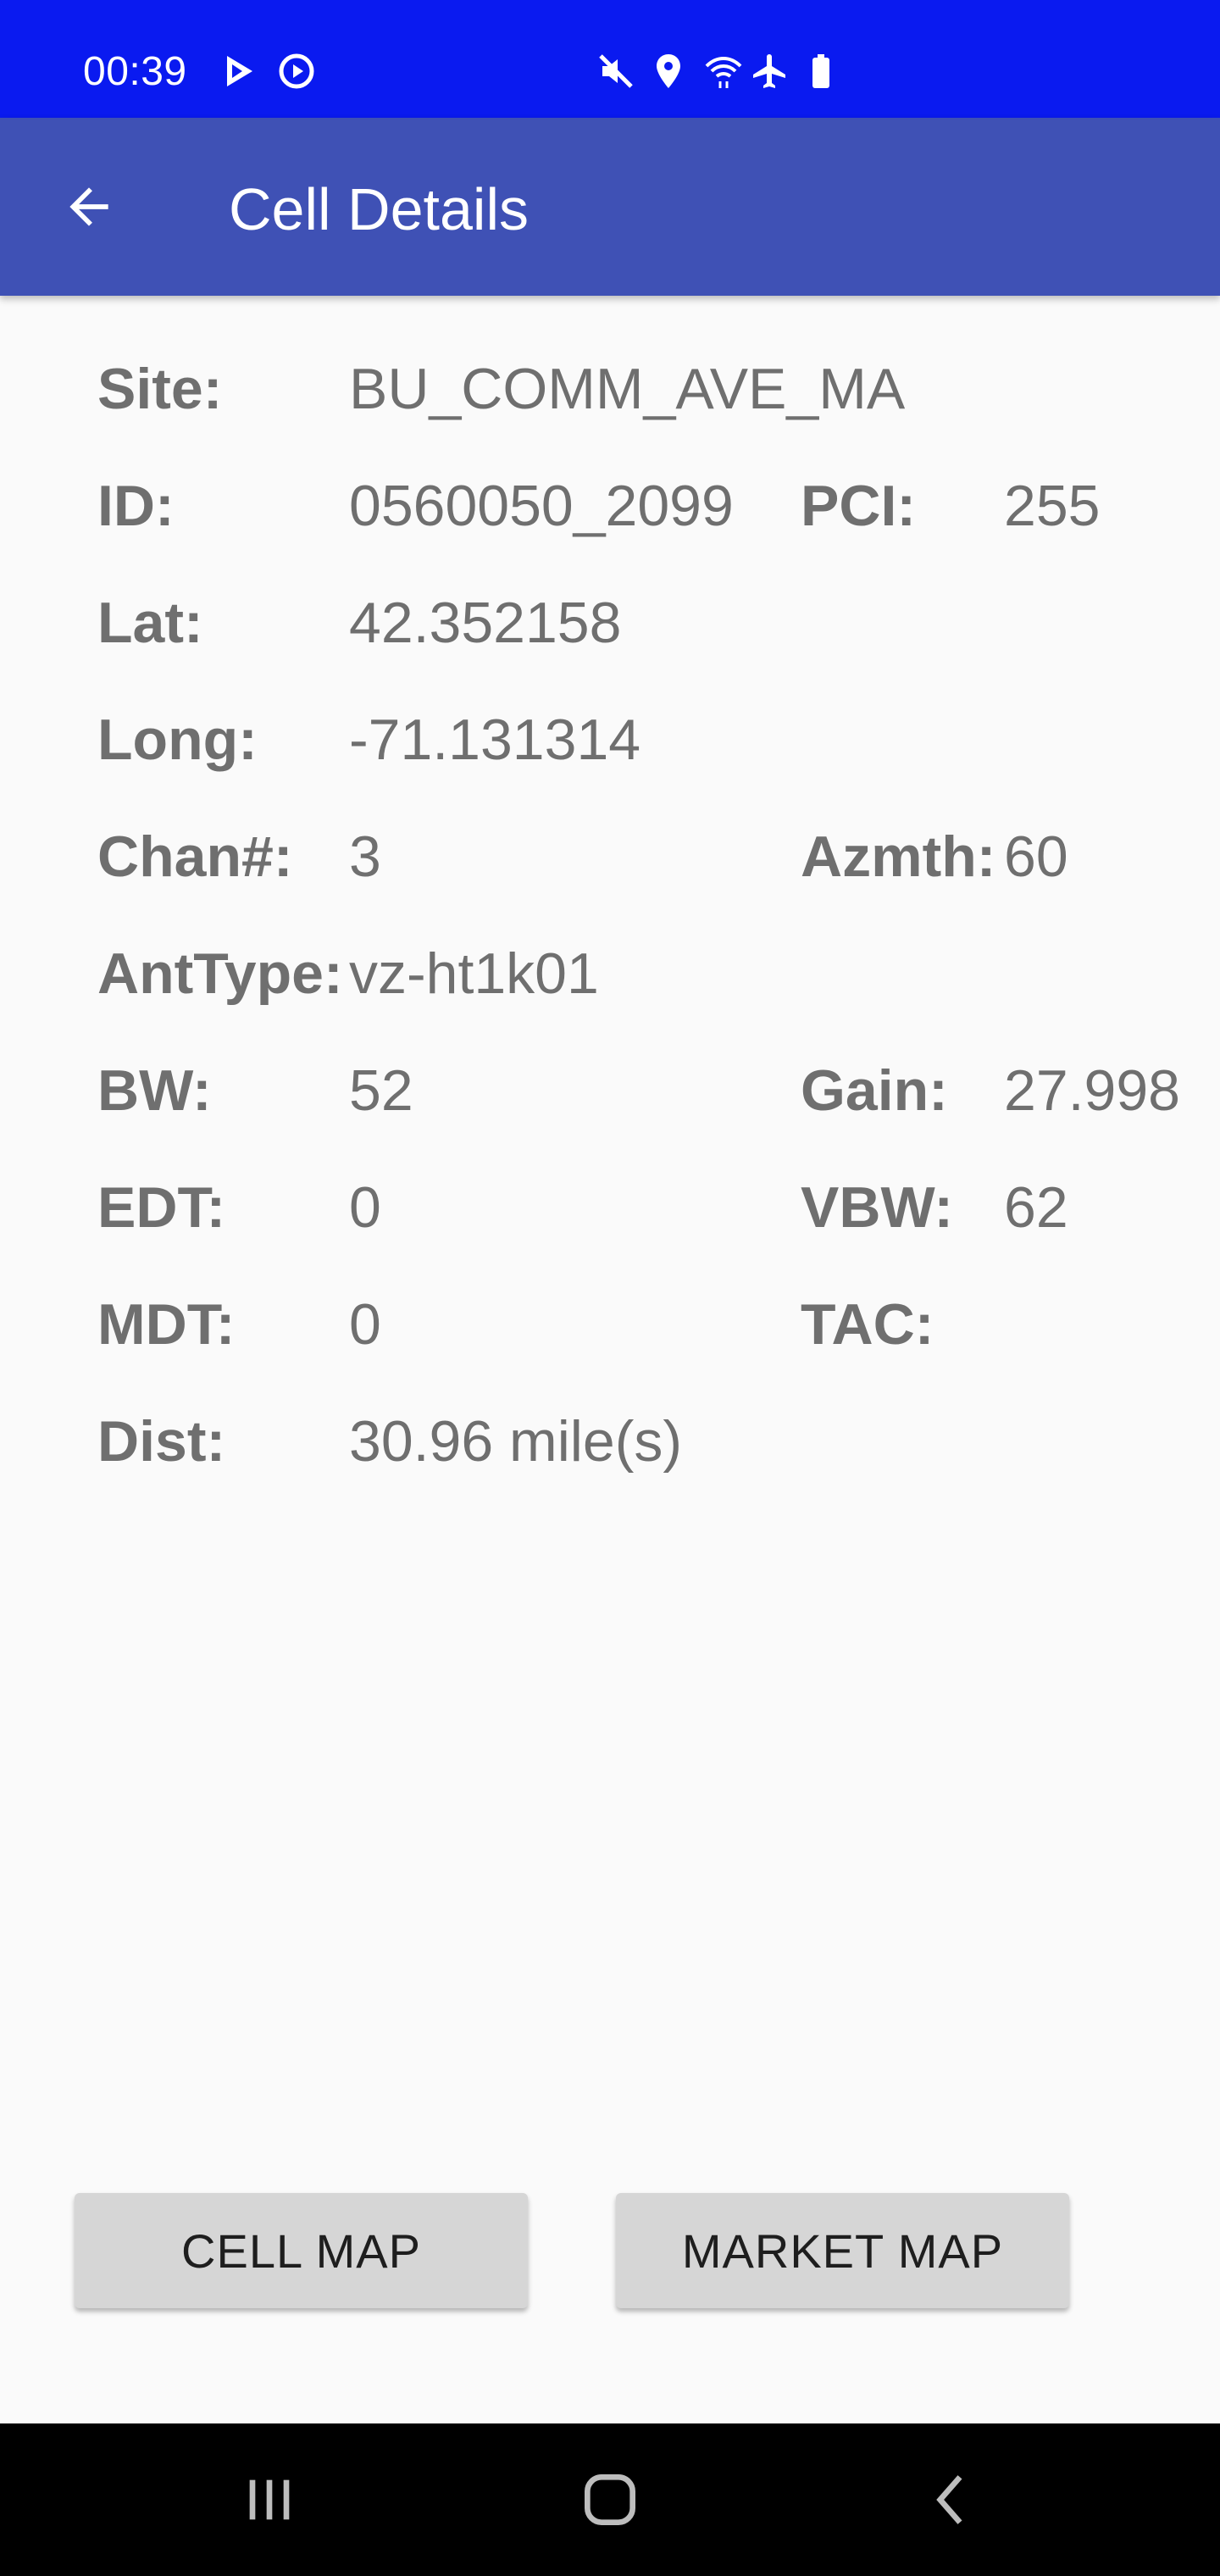 The height and width of the screenshot is (2576, 1220). Describe the element at coordinates (877, 1207) in the screenshot. I see `vbw-label: VBW:` at that location.